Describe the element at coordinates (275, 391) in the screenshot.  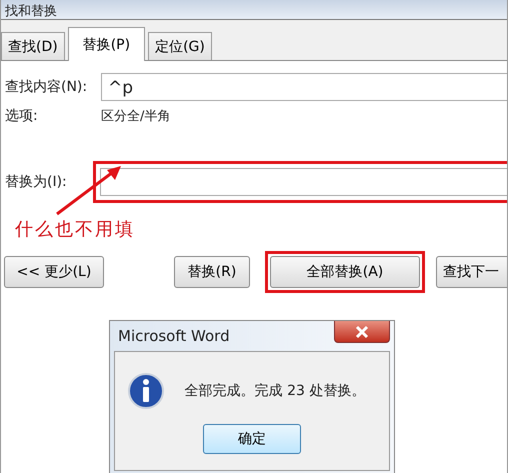
I see `message-text: 全部完成。完成 23 处替换。` at that location.